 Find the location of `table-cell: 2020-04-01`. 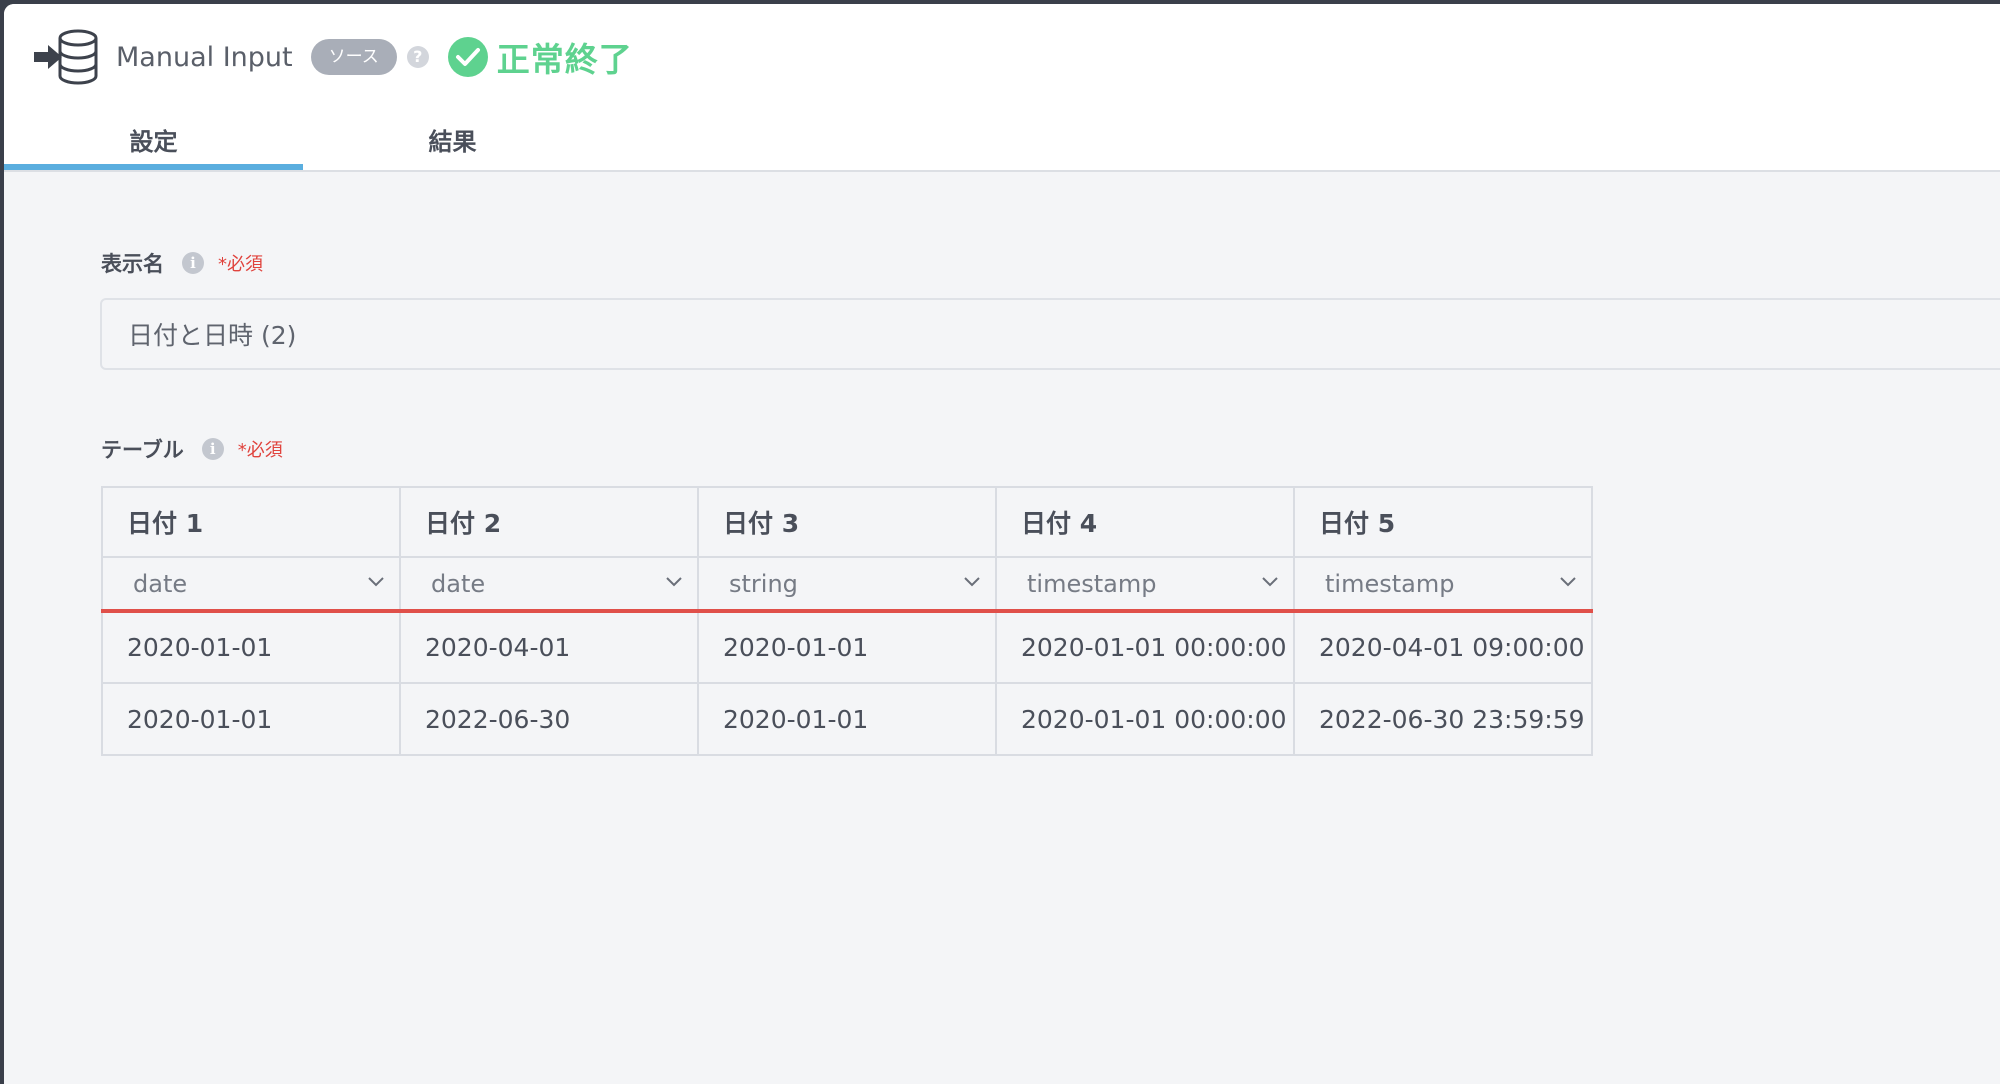

table-cell: 2020-04-01 is located at coordinates (549, 647).